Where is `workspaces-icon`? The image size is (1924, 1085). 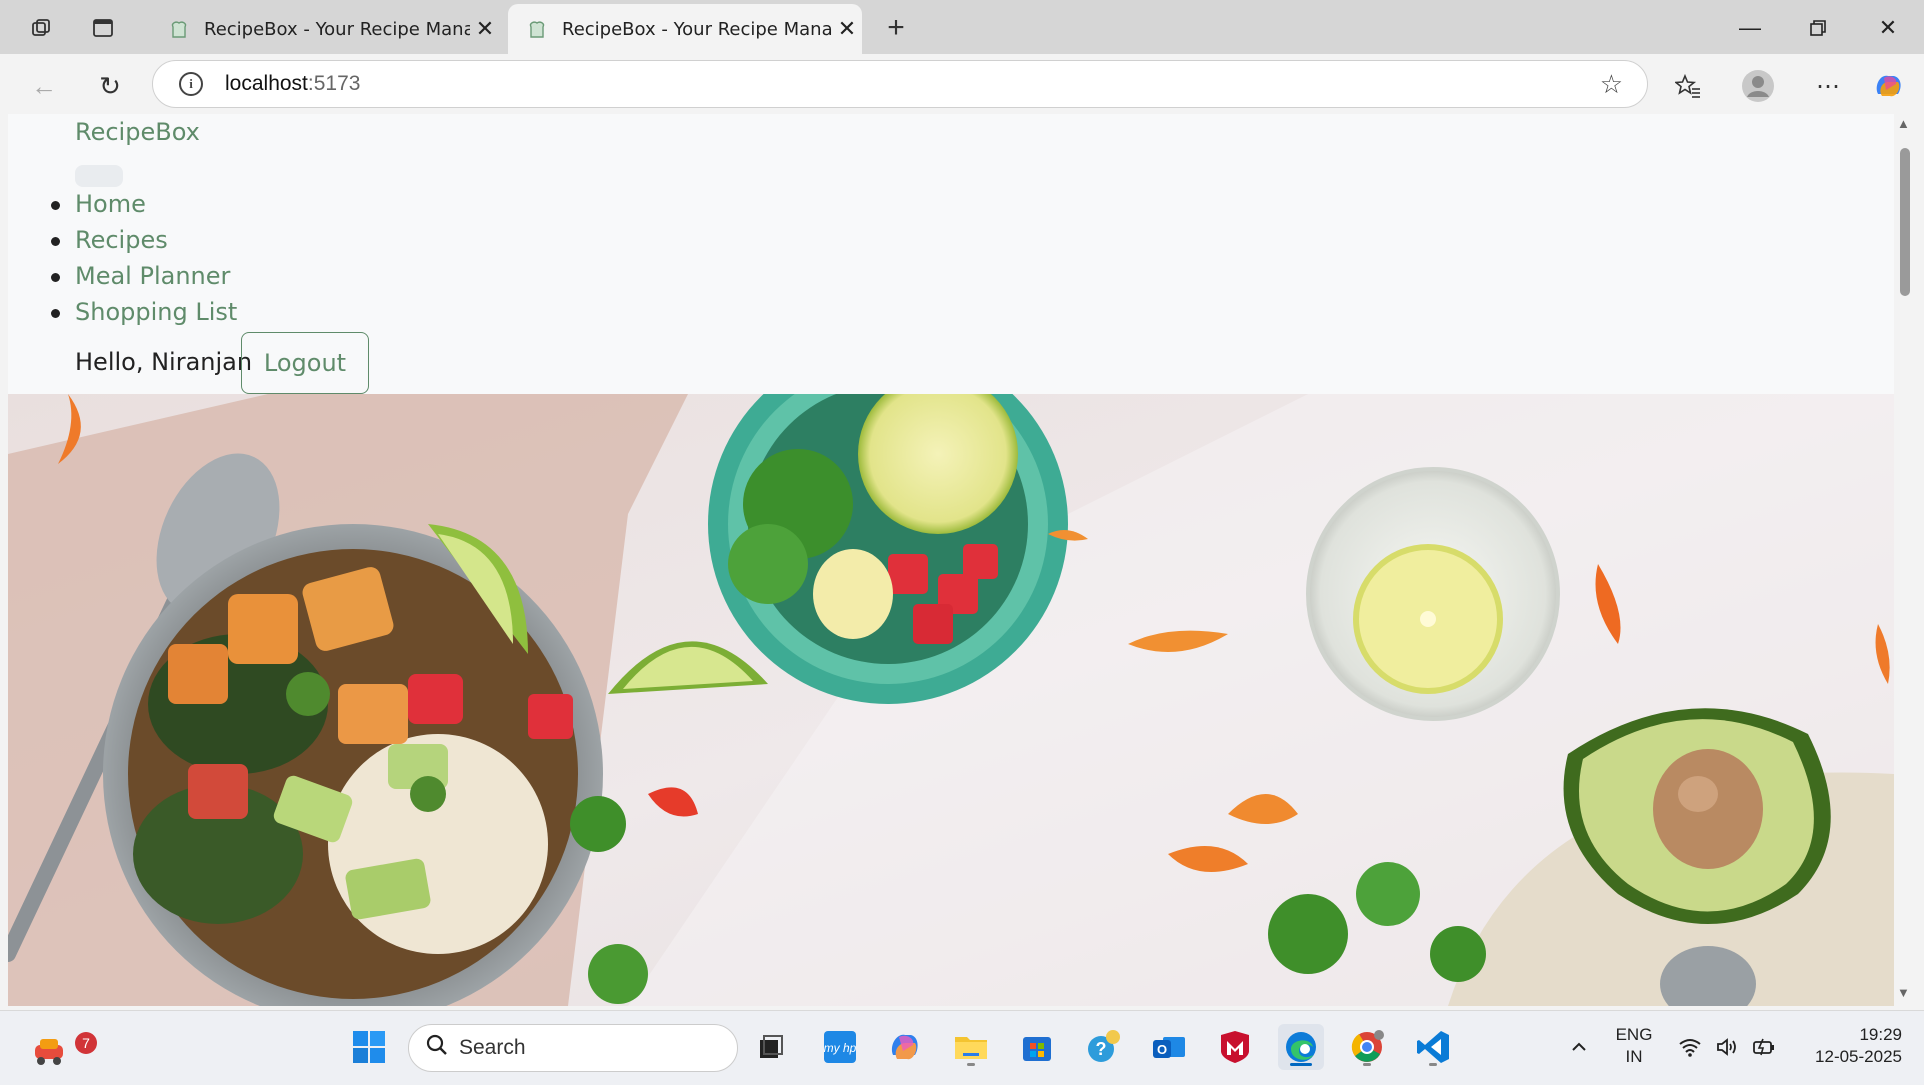 workspaces-icon is located at coordinates (42, 28).